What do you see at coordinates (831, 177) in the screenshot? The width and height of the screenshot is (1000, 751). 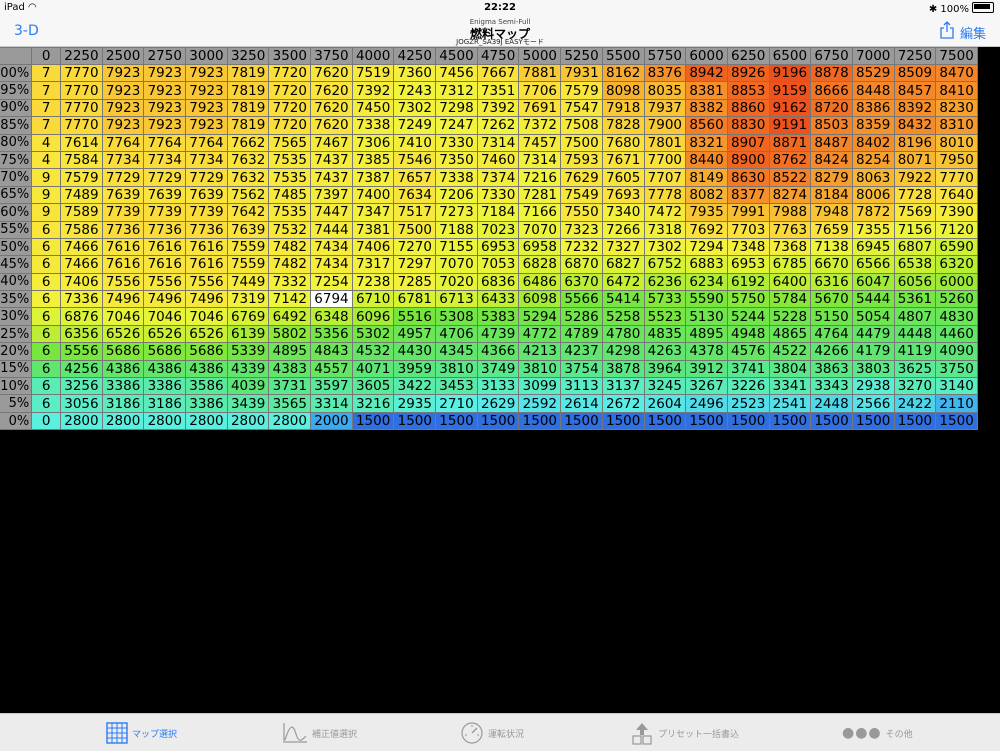 I see `map-cell: 8279` at bounding box center [831, 177].